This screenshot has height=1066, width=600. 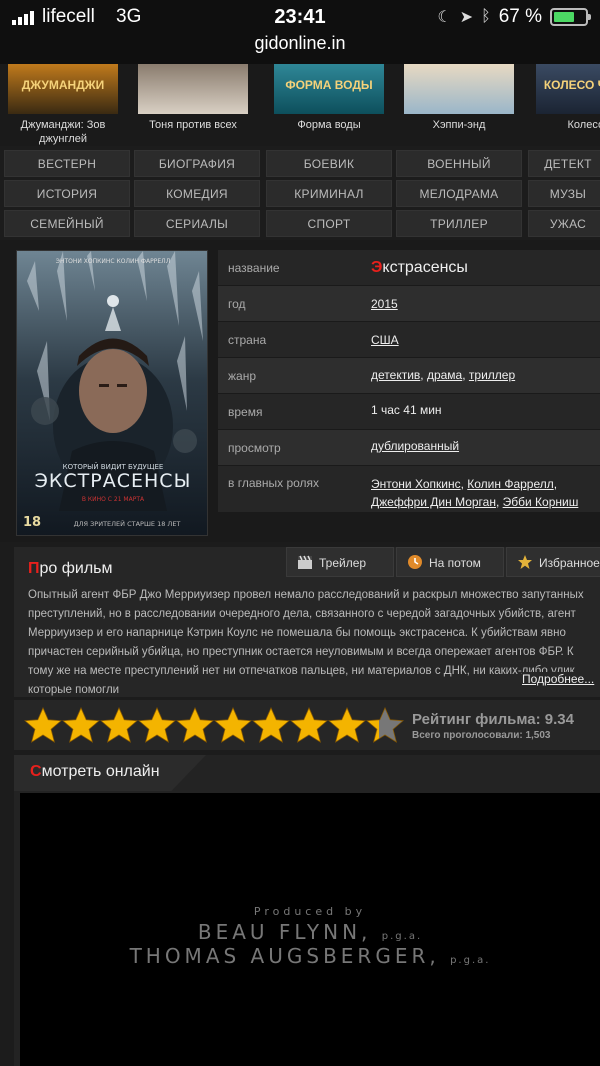 I want to click on genre-button: СЕРИАЛЫ, so click(x=197, y=223).